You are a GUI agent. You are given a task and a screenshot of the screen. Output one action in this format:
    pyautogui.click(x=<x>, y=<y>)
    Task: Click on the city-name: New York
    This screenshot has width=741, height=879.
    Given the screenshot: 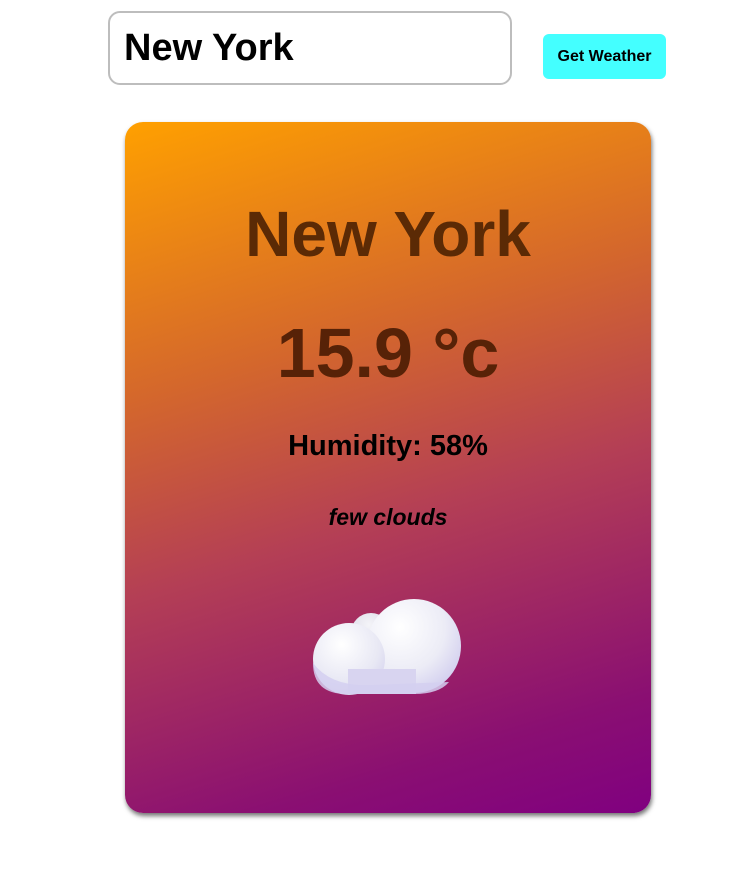 What is the action you would take?
    pyautogui.click(x=388, y=234)
    